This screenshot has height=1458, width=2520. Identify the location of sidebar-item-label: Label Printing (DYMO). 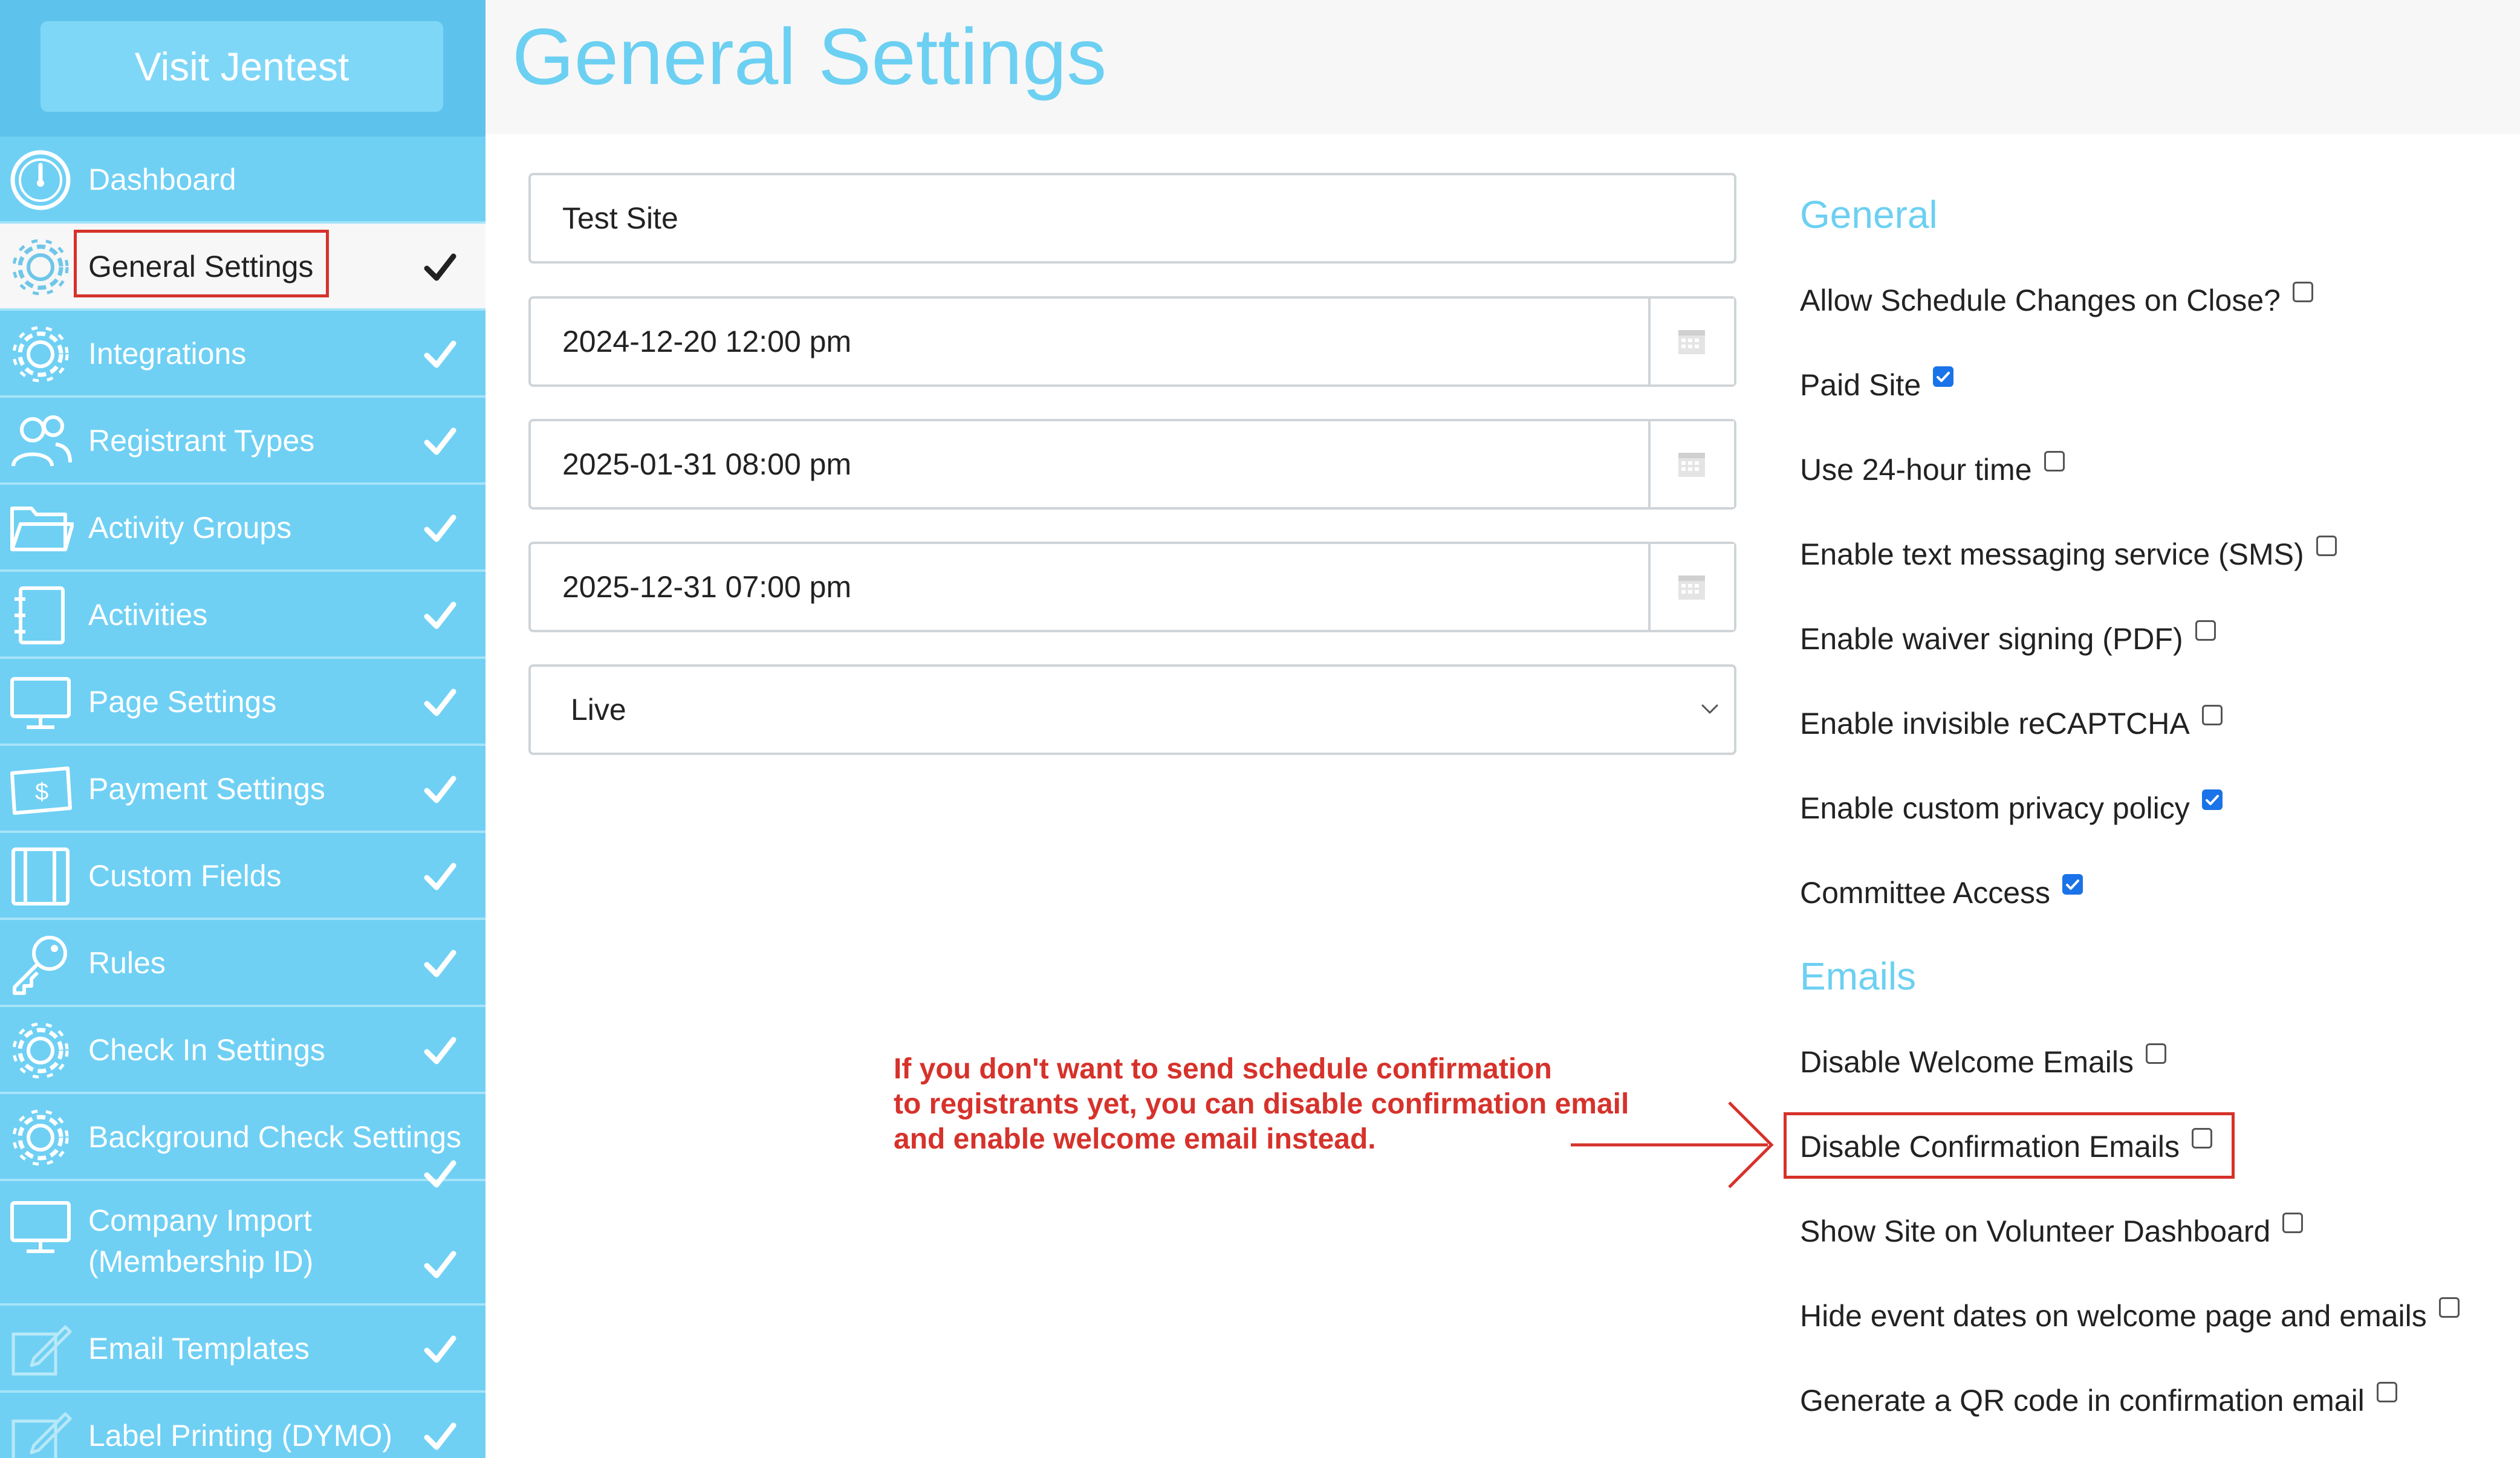
(240, 1436).